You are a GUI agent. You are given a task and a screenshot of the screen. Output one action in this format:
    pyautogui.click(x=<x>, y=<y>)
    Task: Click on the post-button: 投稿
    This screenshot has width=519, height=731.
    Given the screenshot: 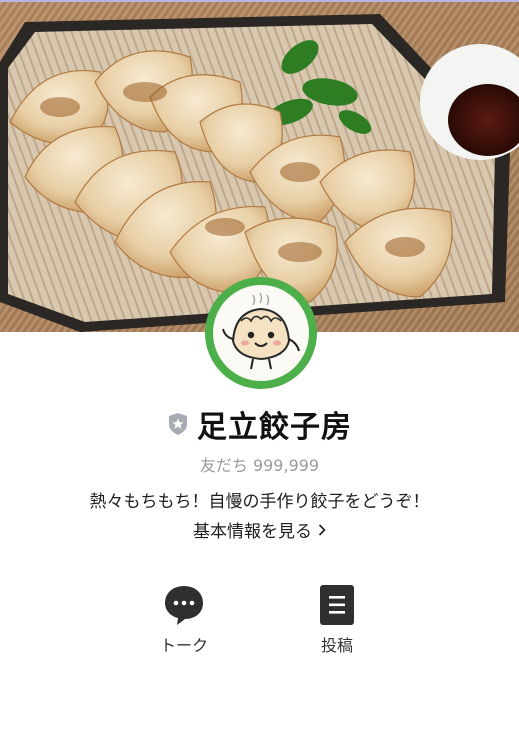 What is the action you would take?
    pyautogui.click(x=337, y=620)
    